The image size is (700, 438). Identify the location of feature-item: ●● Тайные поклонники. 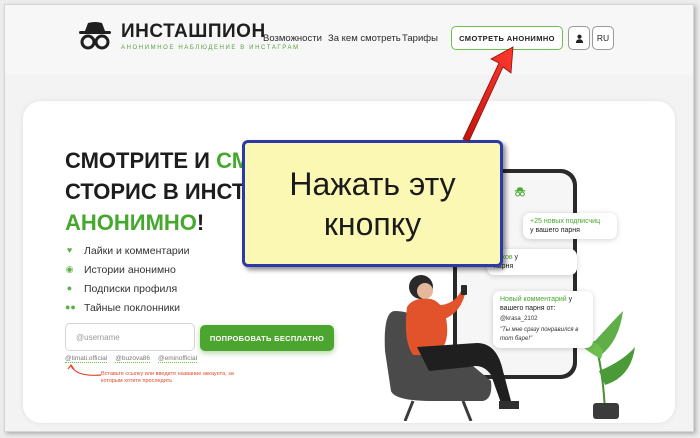
(127, 307).